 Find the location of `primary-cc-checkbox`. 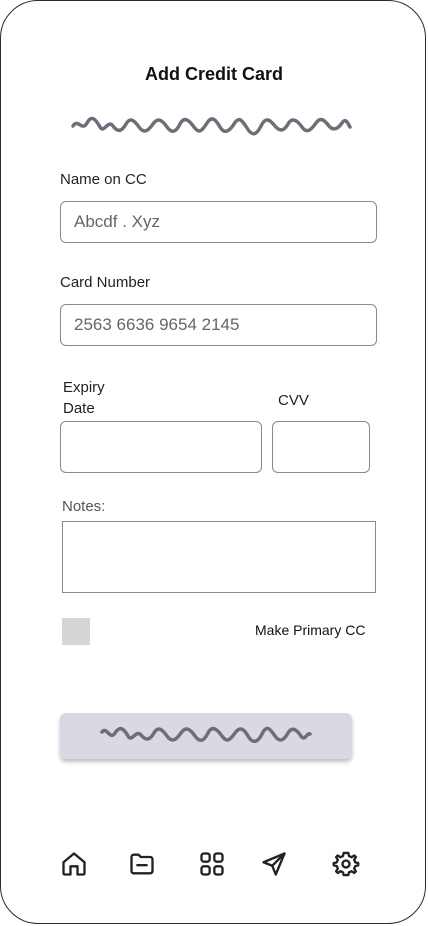

primary-cc-checkbox is located at coordinates (76, 631).